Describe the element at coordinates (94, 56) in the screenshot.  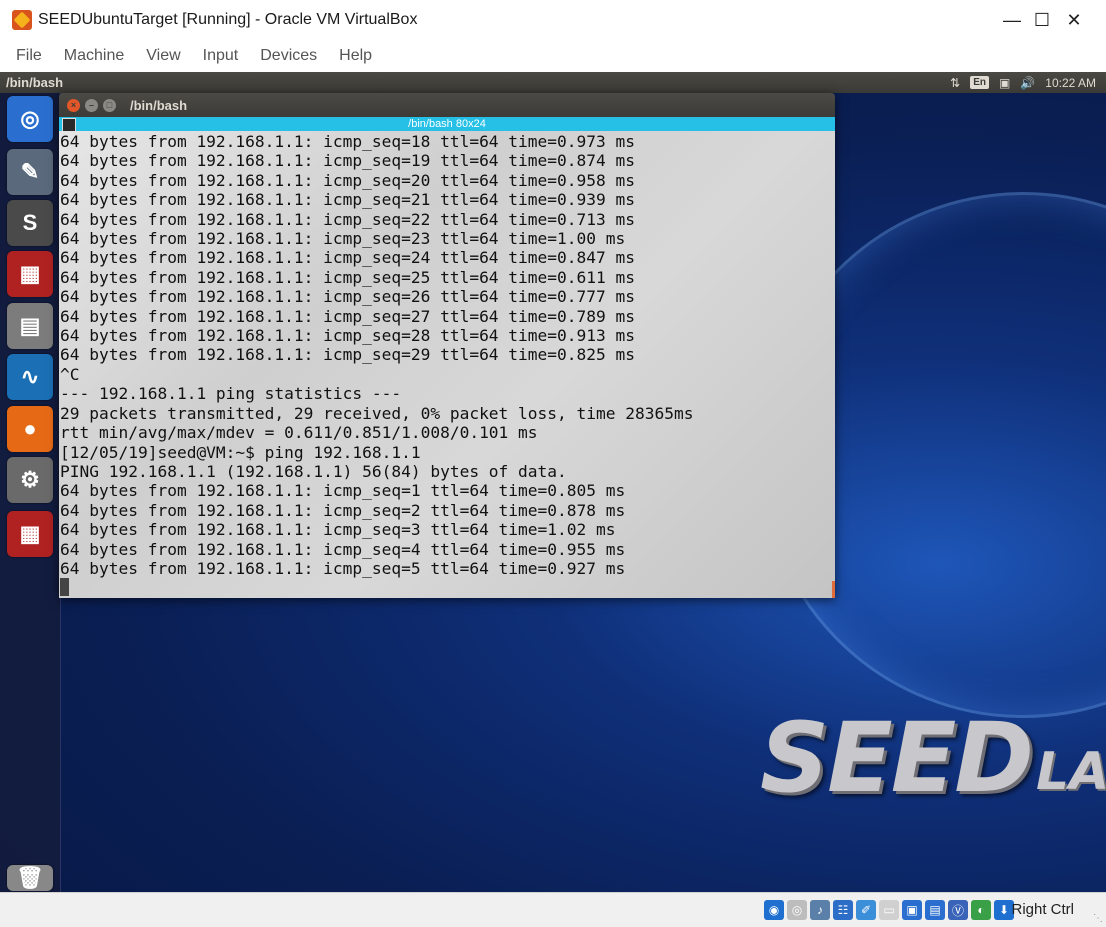
I see `menu-machine: Machine` at that location.